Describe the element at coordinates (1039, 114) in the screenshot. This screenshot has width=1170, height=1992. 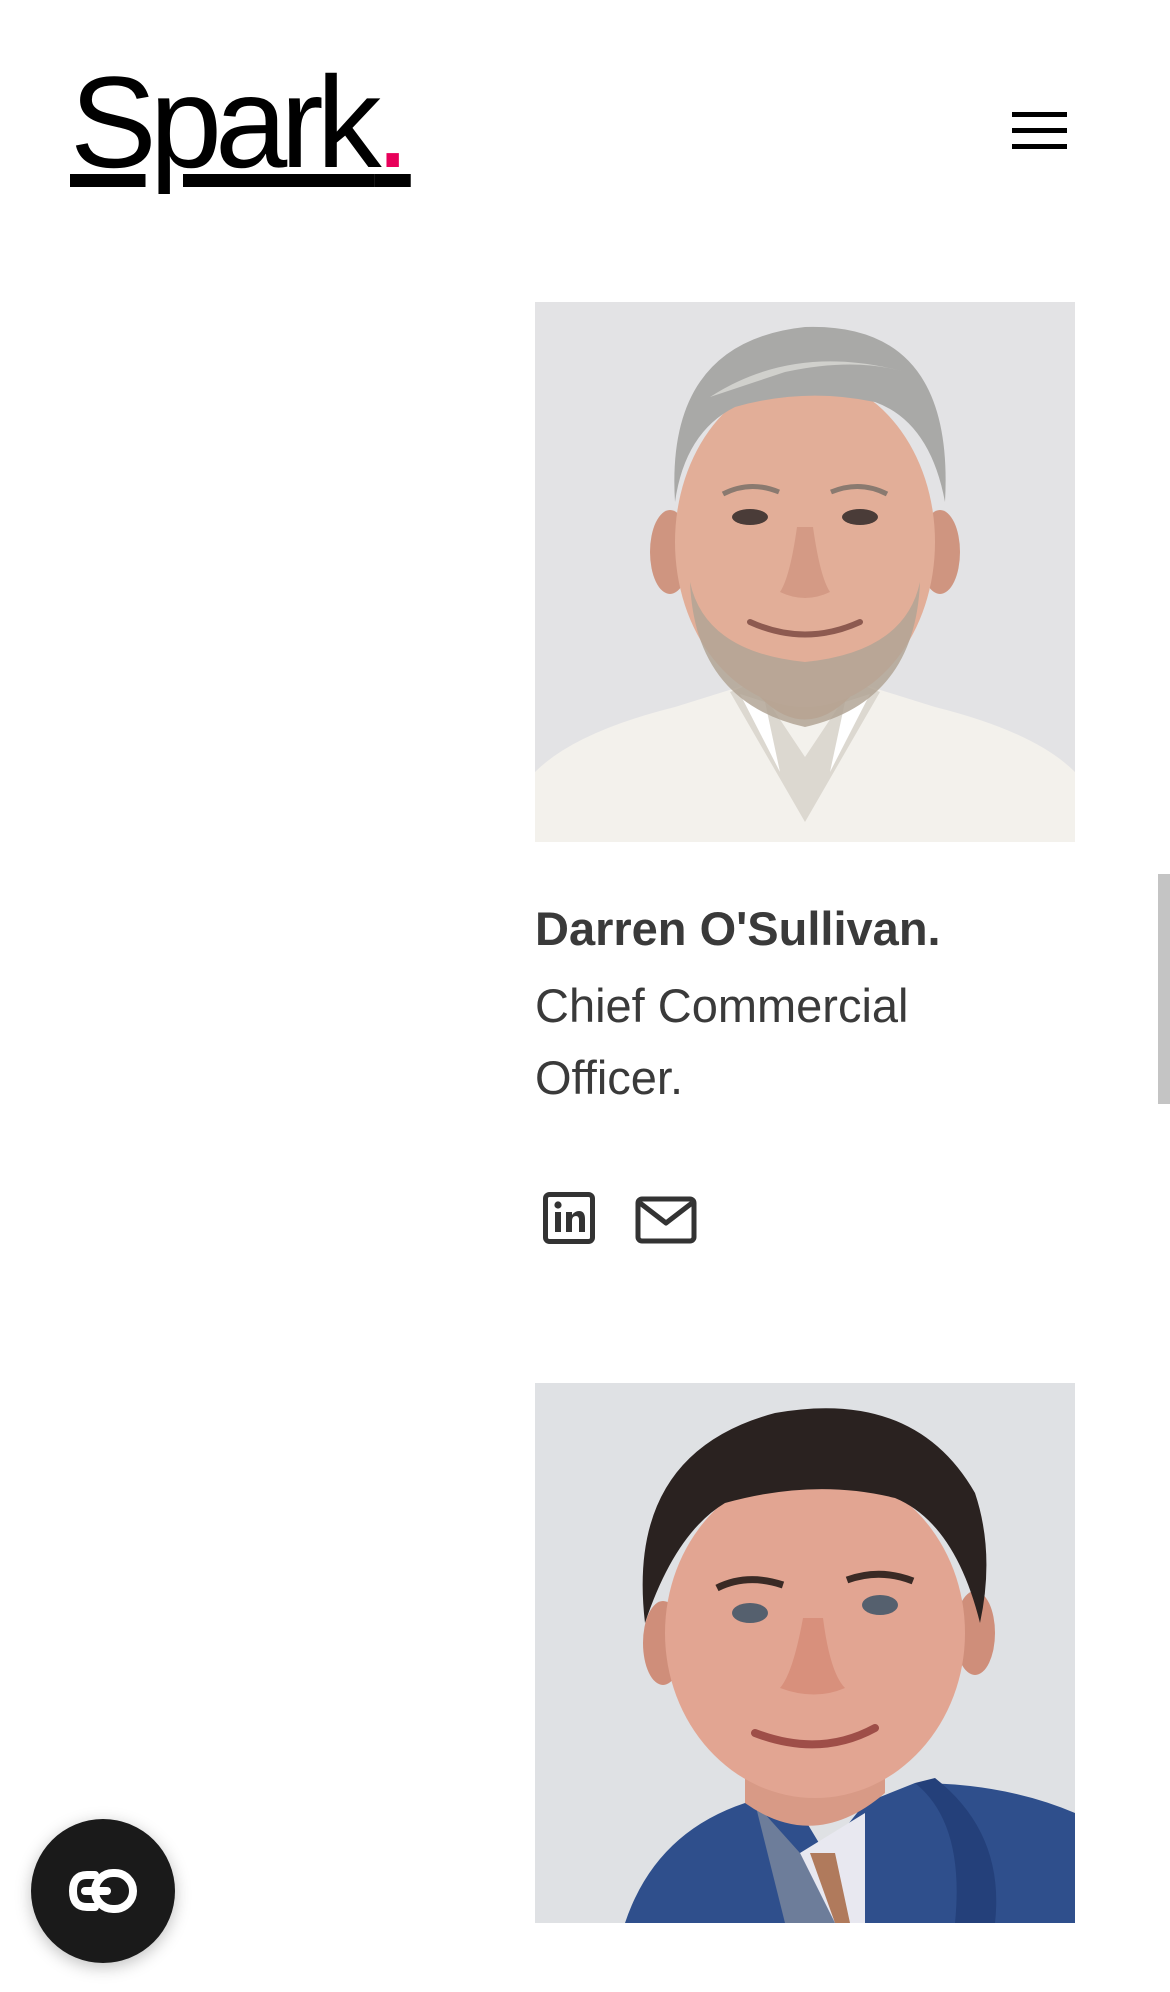
I see `hamburger-icon` at that location.